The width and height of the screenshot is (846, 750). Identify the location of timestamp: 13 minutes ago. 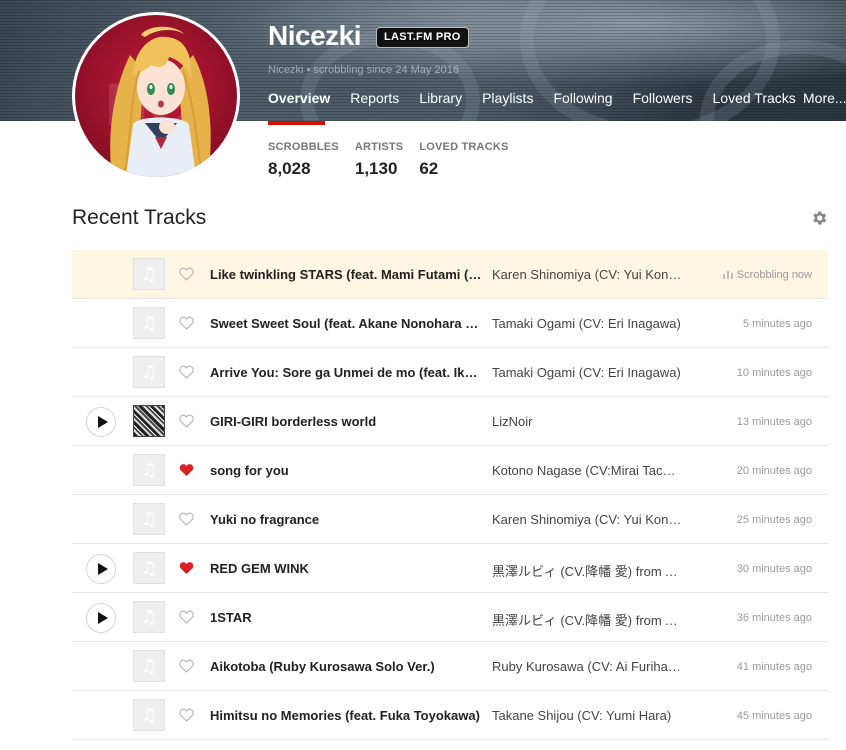
(774, 422).